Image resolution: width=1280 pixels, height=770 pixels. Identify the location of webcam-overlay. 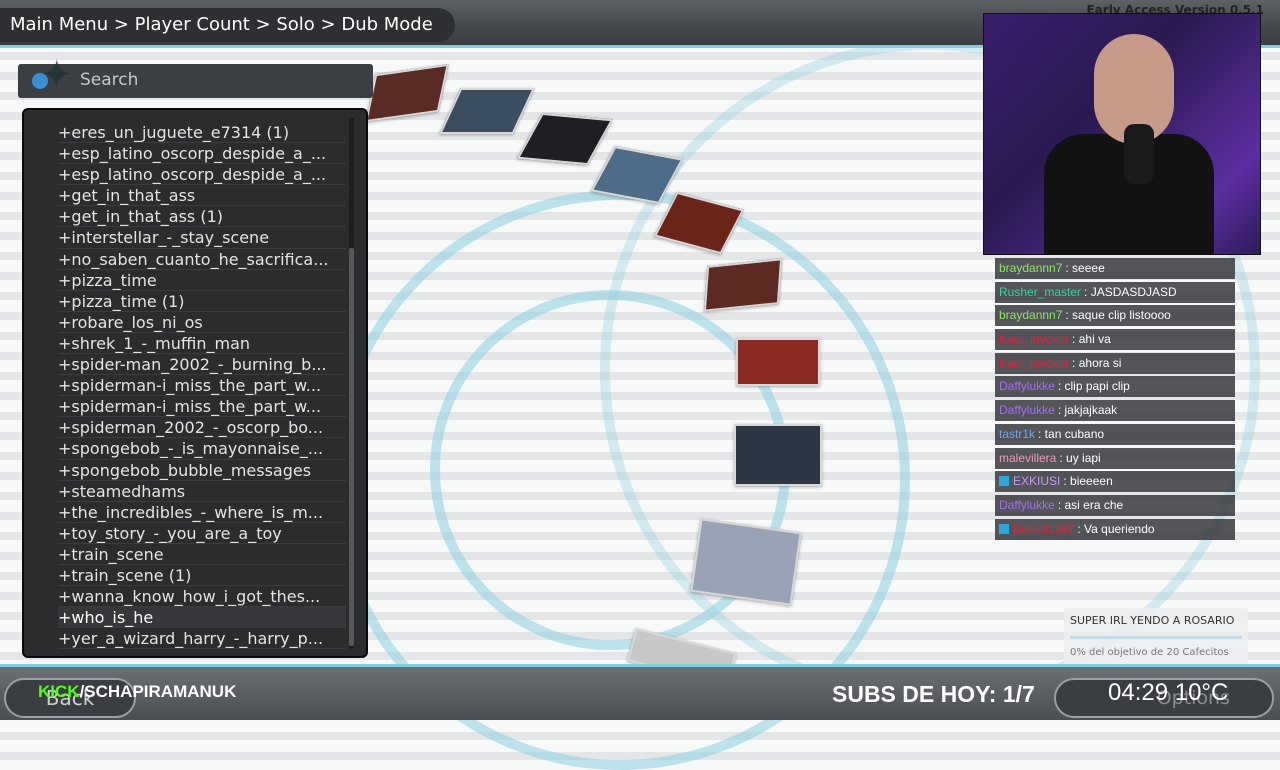
(1122, 134).